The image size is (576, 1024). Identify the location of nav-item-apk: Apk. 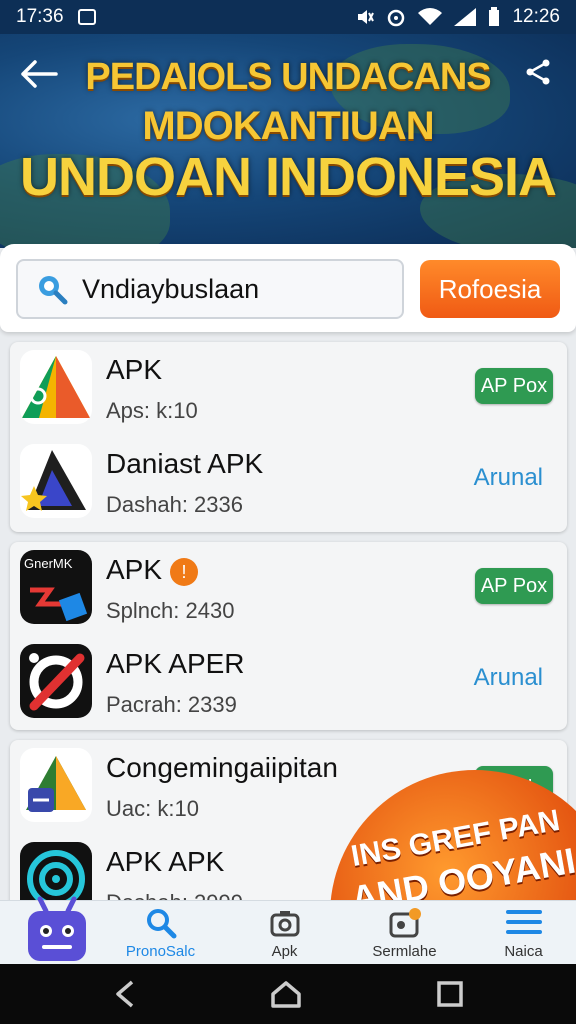
(284, 933).